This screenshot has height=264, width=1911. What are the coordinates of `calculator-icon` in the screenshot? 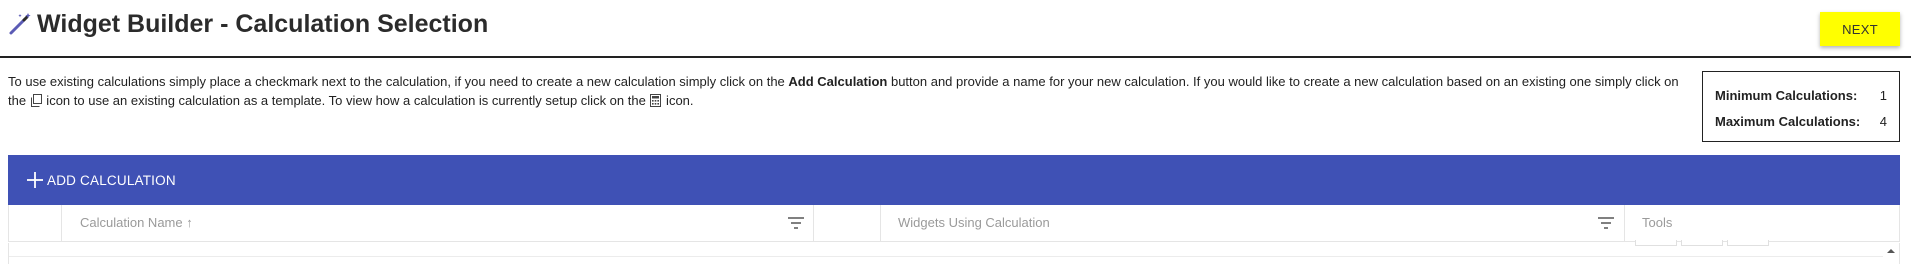 It's located at (656, 100).